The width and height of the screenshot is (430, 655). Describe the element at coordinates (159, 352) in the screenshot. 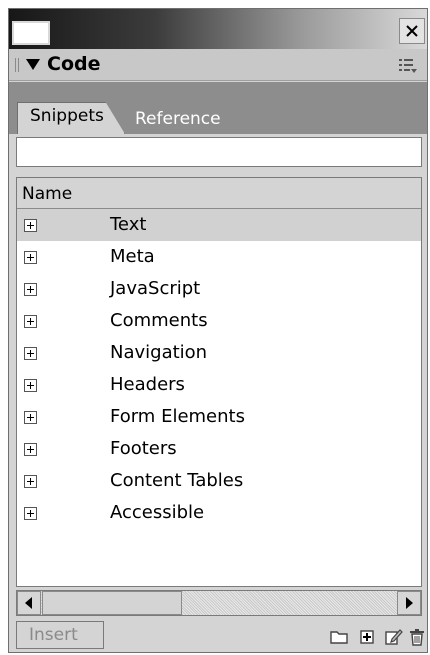

I see `list-item-label: Navigation` at that location.